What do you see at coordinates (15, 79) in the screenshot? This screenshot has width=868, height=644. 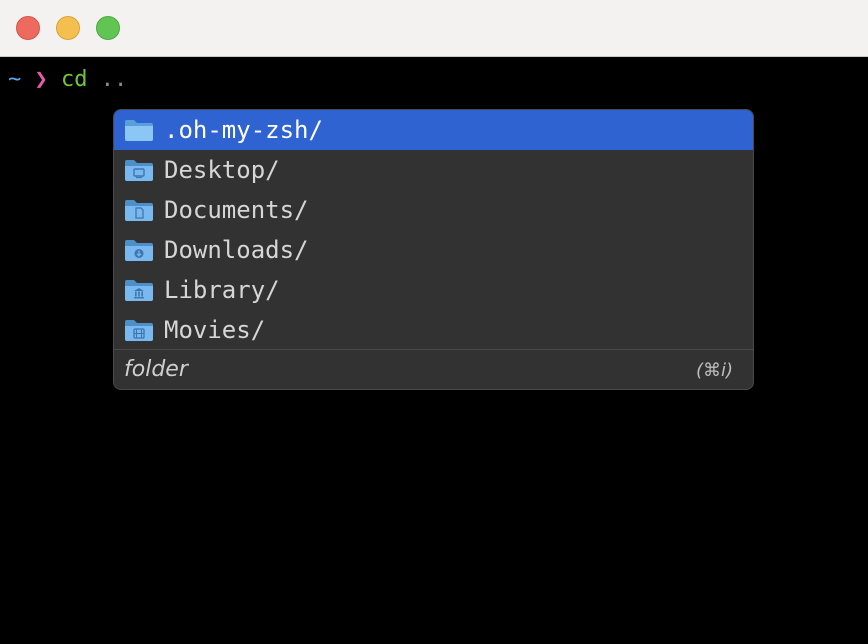 I see `prompt-directory: ~` at bounding box center [15, 79].